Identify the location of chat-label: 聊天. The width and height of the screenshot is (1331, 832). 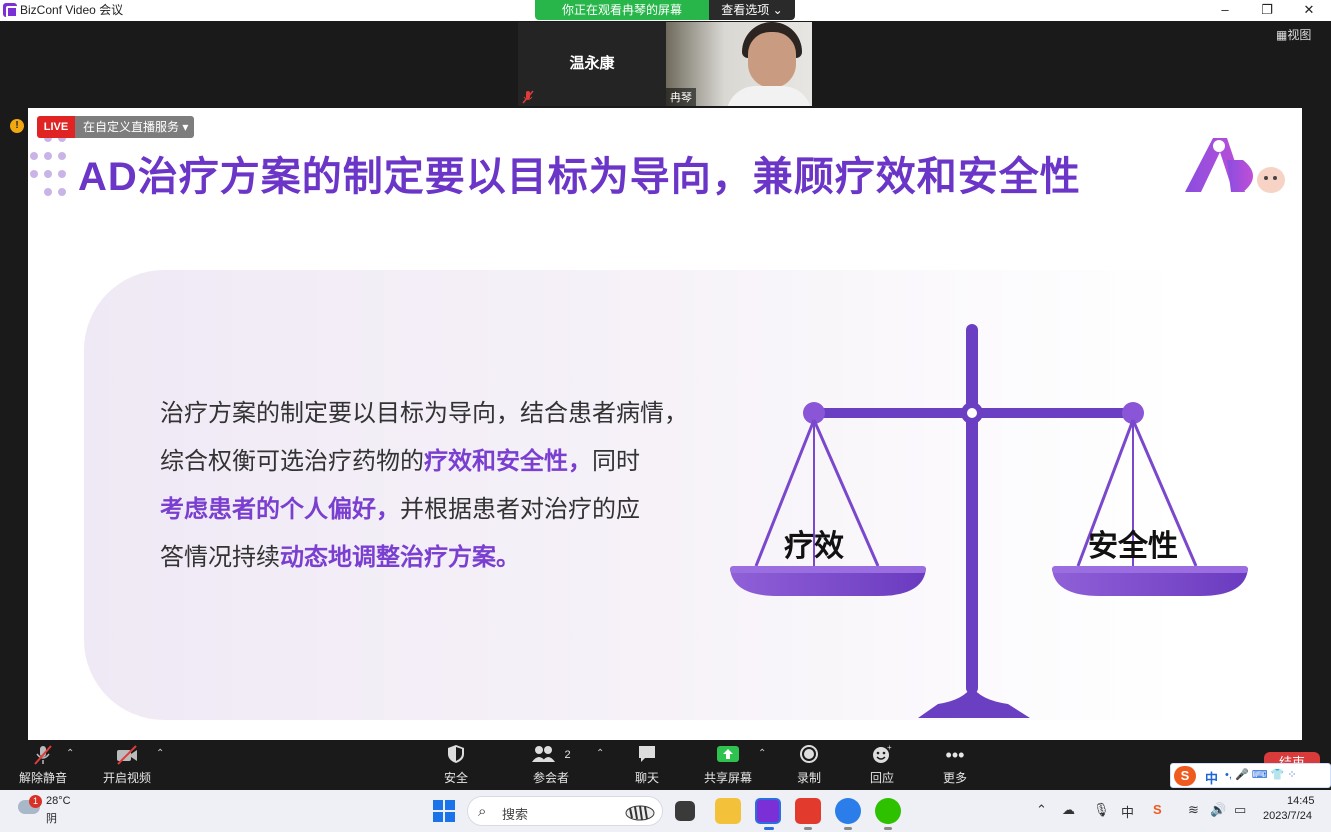
(646, 778).